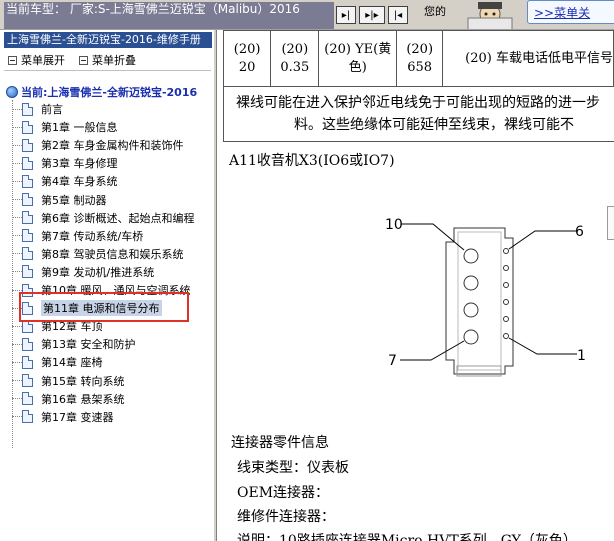 The height and width of the screenshot is (541, 614). Describe the element at coordinates (114, 60) in the screenshot. I see `collapse-menu-label: 菜单折叠` at that location.